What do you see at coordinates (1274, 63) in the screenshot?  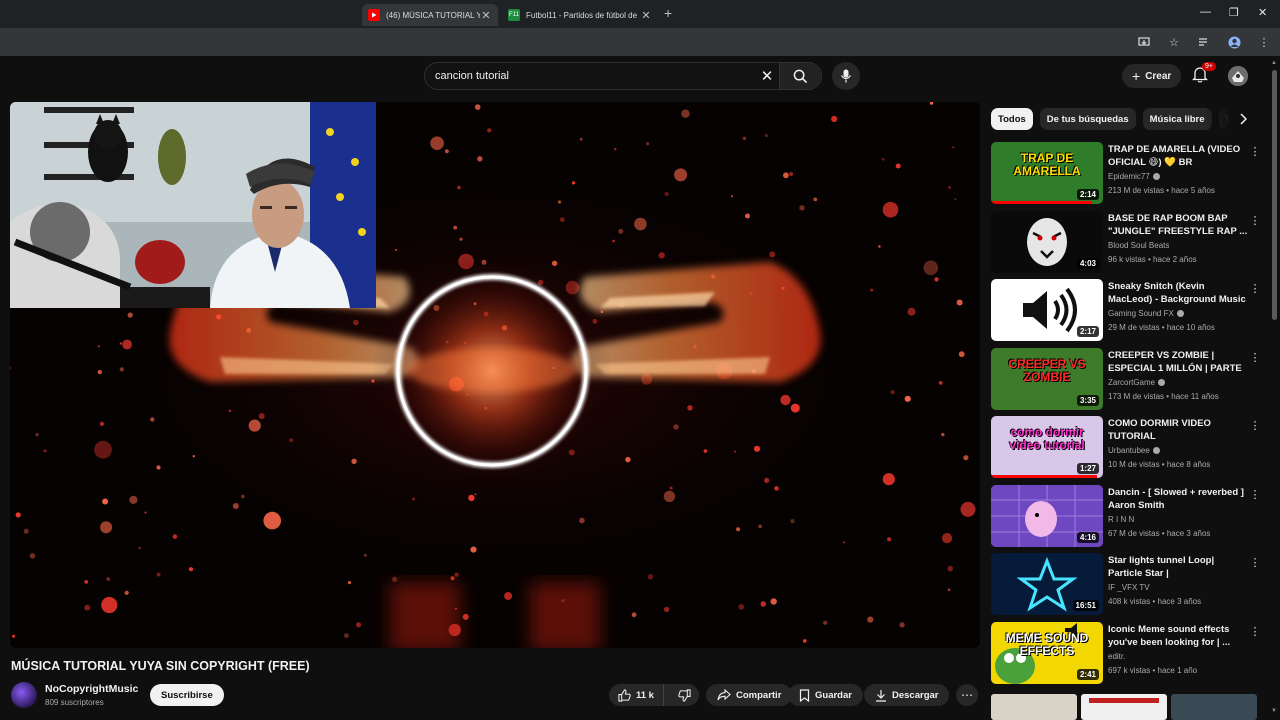 I see `scroll-up-icon: ▲` at bounding box center [1274, 63].